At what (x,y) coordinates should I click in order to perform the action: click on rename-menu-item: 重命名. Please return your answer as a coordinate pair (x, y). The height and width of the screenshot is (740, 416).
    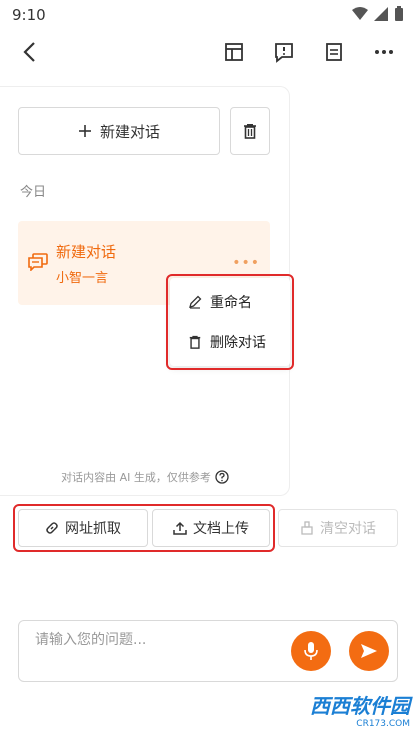
    Looking at the image, I should click on (220, 302).